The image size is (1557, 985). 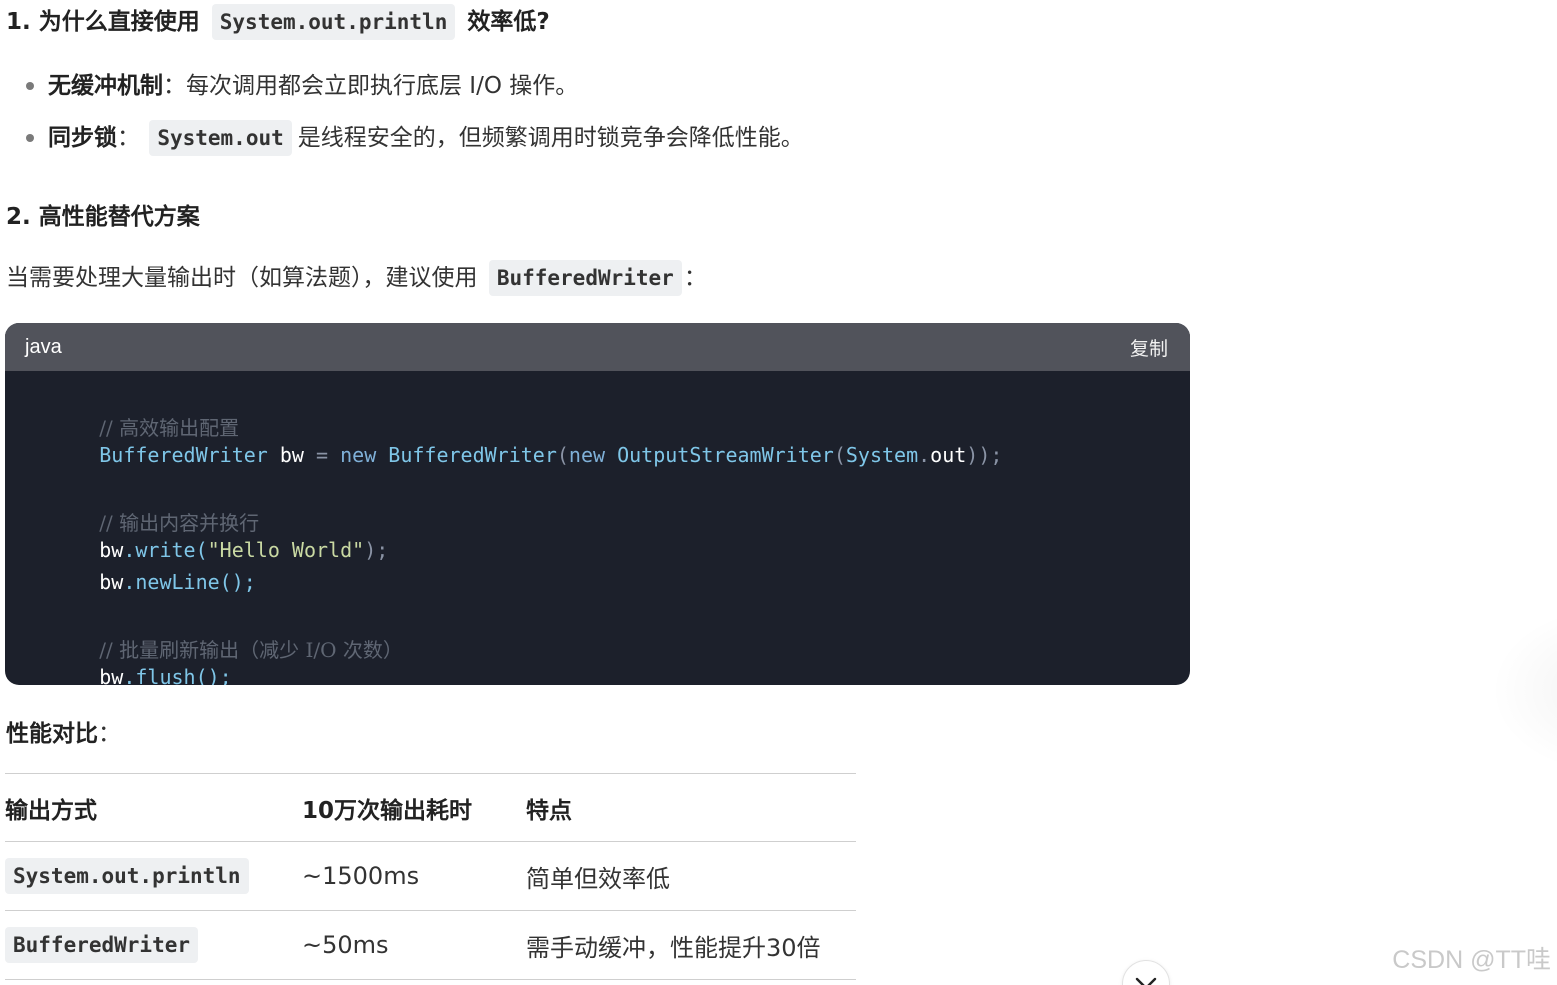 I want to click on code-line: bw.newLine();, so click(x=141, y=582).